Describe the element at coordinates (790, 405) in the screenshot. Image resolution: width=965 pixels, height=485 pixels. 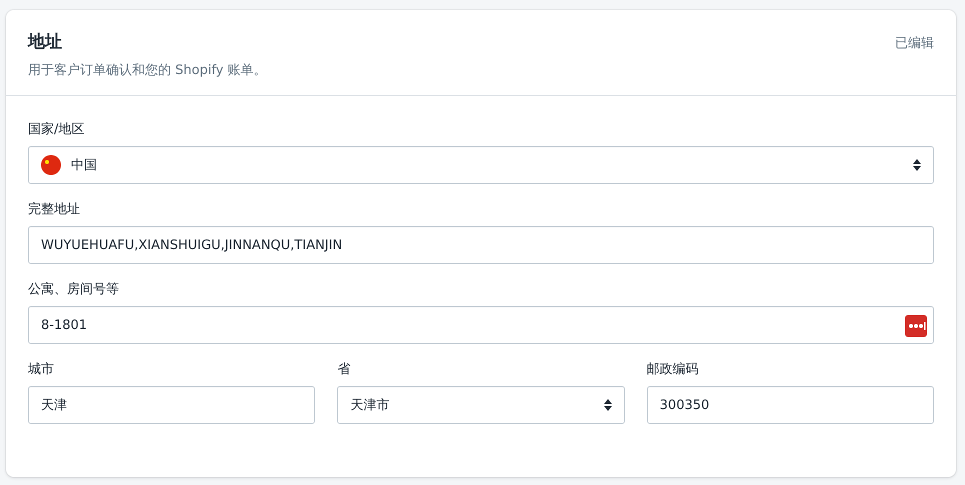
I see `input-field: 300350` at that location.